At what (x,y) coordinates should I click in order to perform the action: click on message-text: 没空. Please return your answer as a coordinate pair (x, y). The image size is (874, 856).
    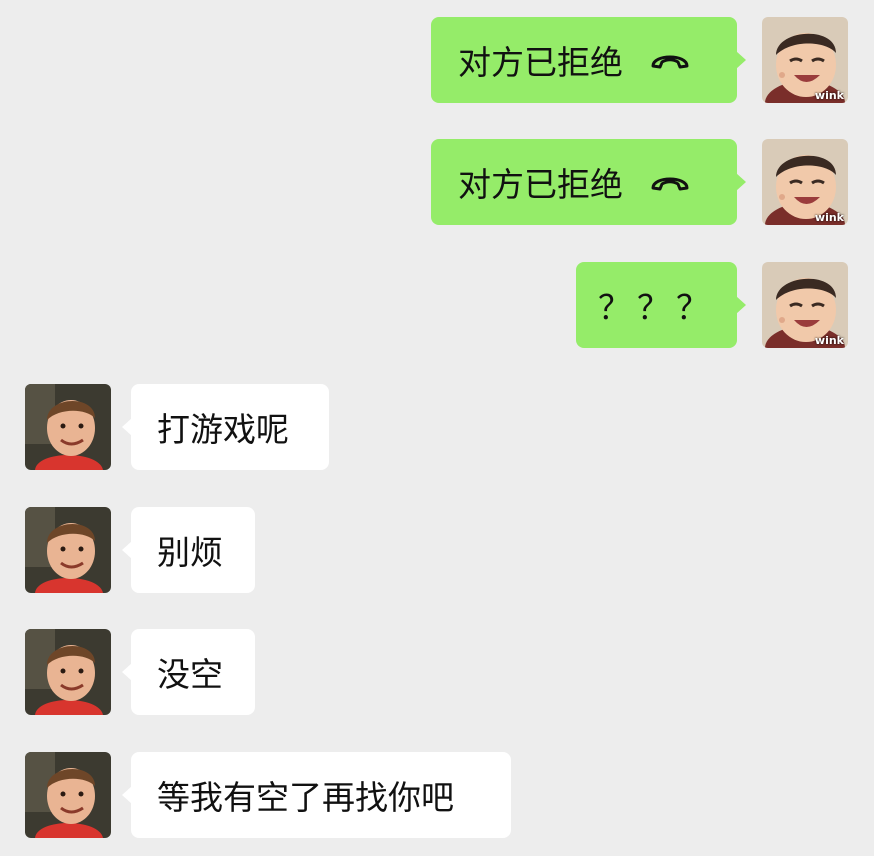
    Looking at the image, I should click on (190, 674).